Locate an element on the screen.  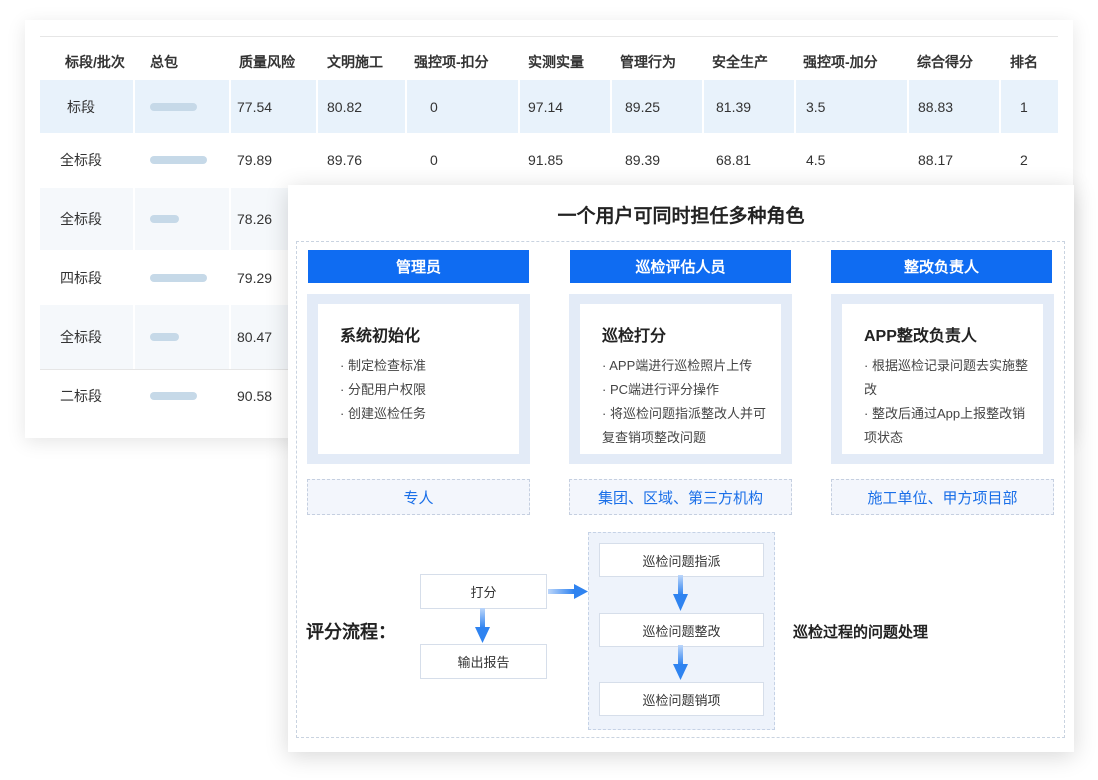
cell-rank: 2 is located at coordinates (1024, 159).